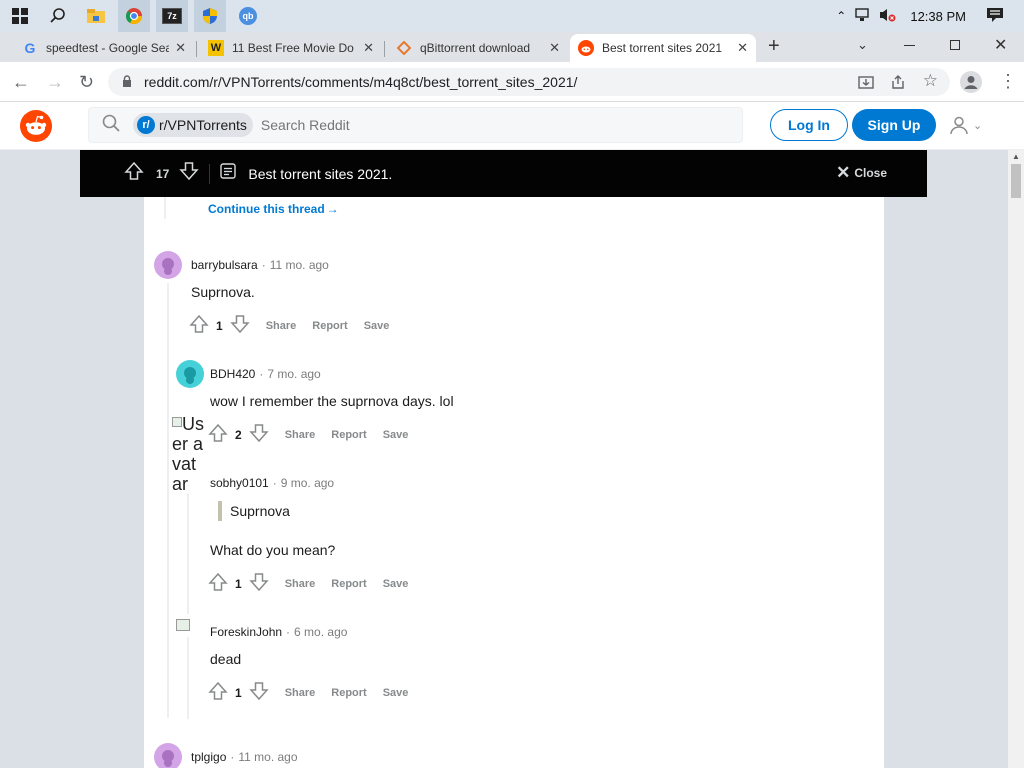 The height and width of the screenshot is (768, 1024). What do you see at coordinates (208, 757) in the screenshot?
I see `comment-author: tplgigo` at bounding box center [208, 757].